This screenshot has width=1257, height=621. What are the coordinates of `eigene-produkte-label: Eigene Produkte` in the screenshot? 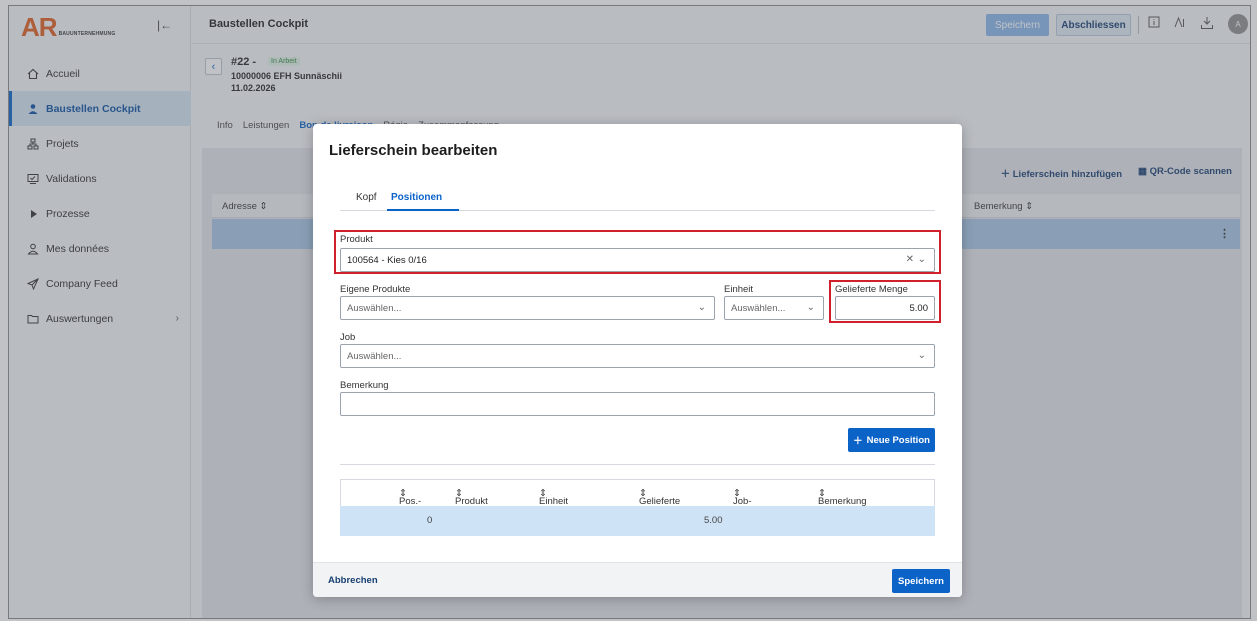 It's located at (375, 289).